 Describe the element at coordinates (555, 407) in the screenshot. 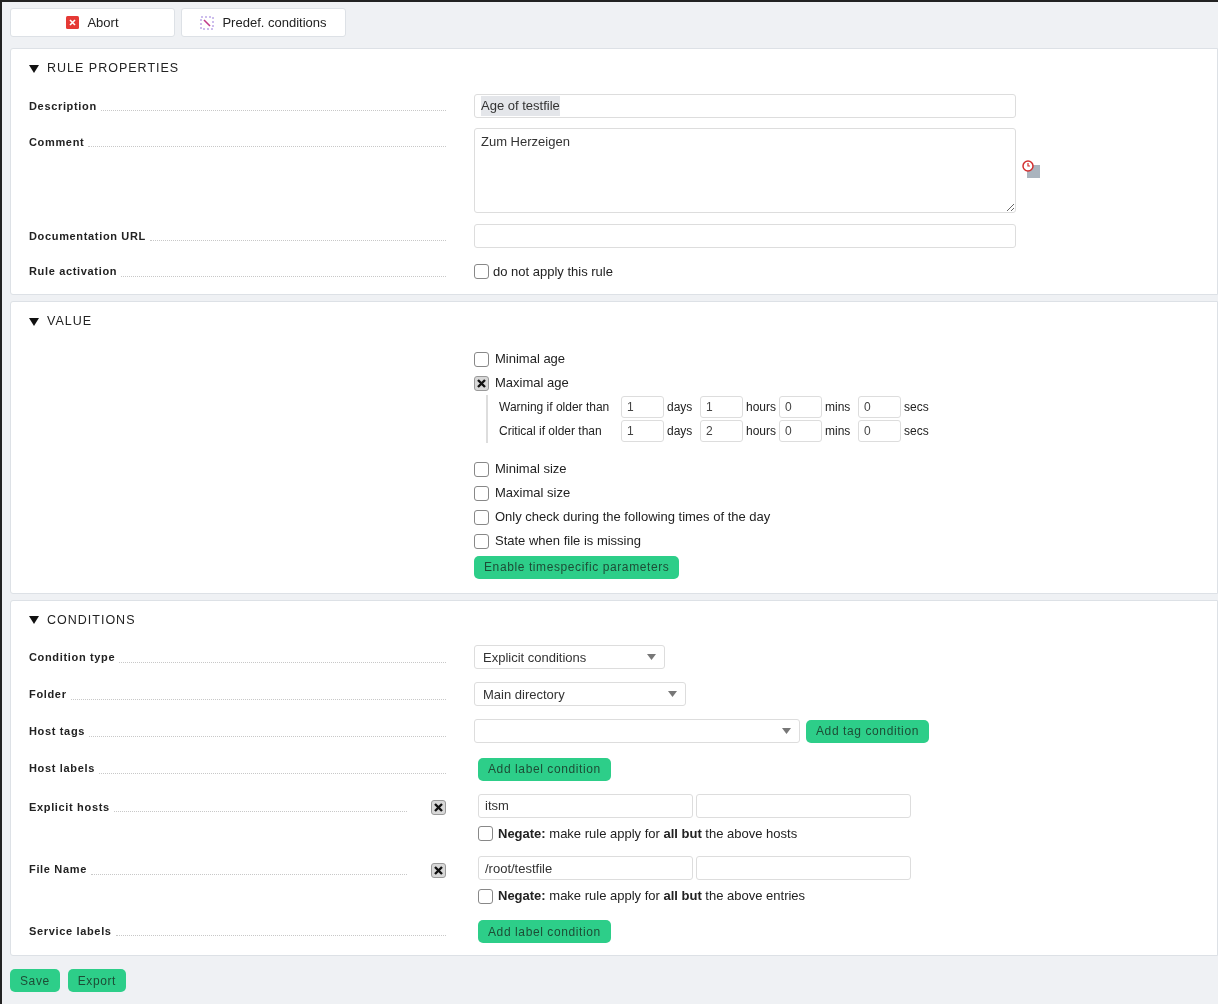

I see `row-label: Warning if older than` at that location.